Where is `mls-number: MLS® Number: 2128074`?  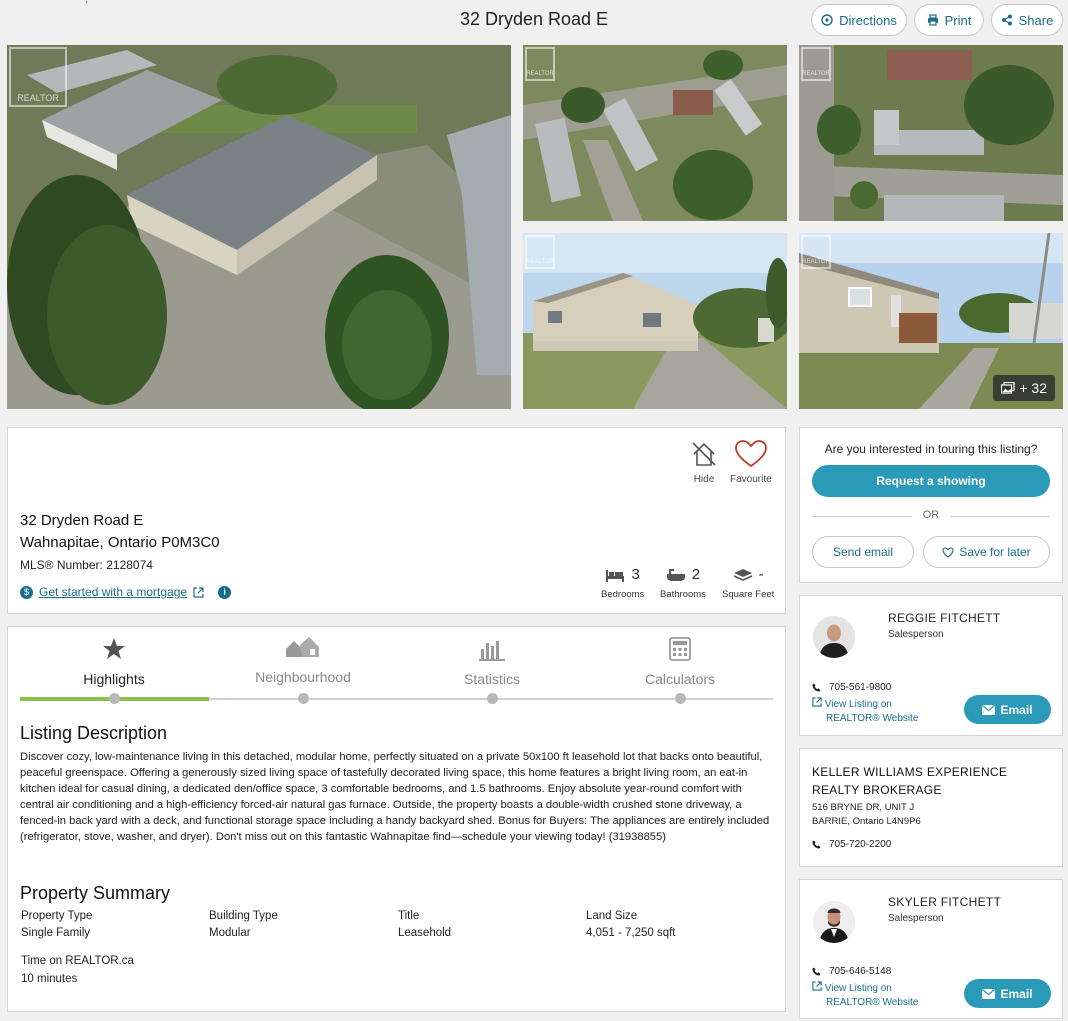
mls-number: MLS® Number: 2128074 is located at coordinates (86, 565).